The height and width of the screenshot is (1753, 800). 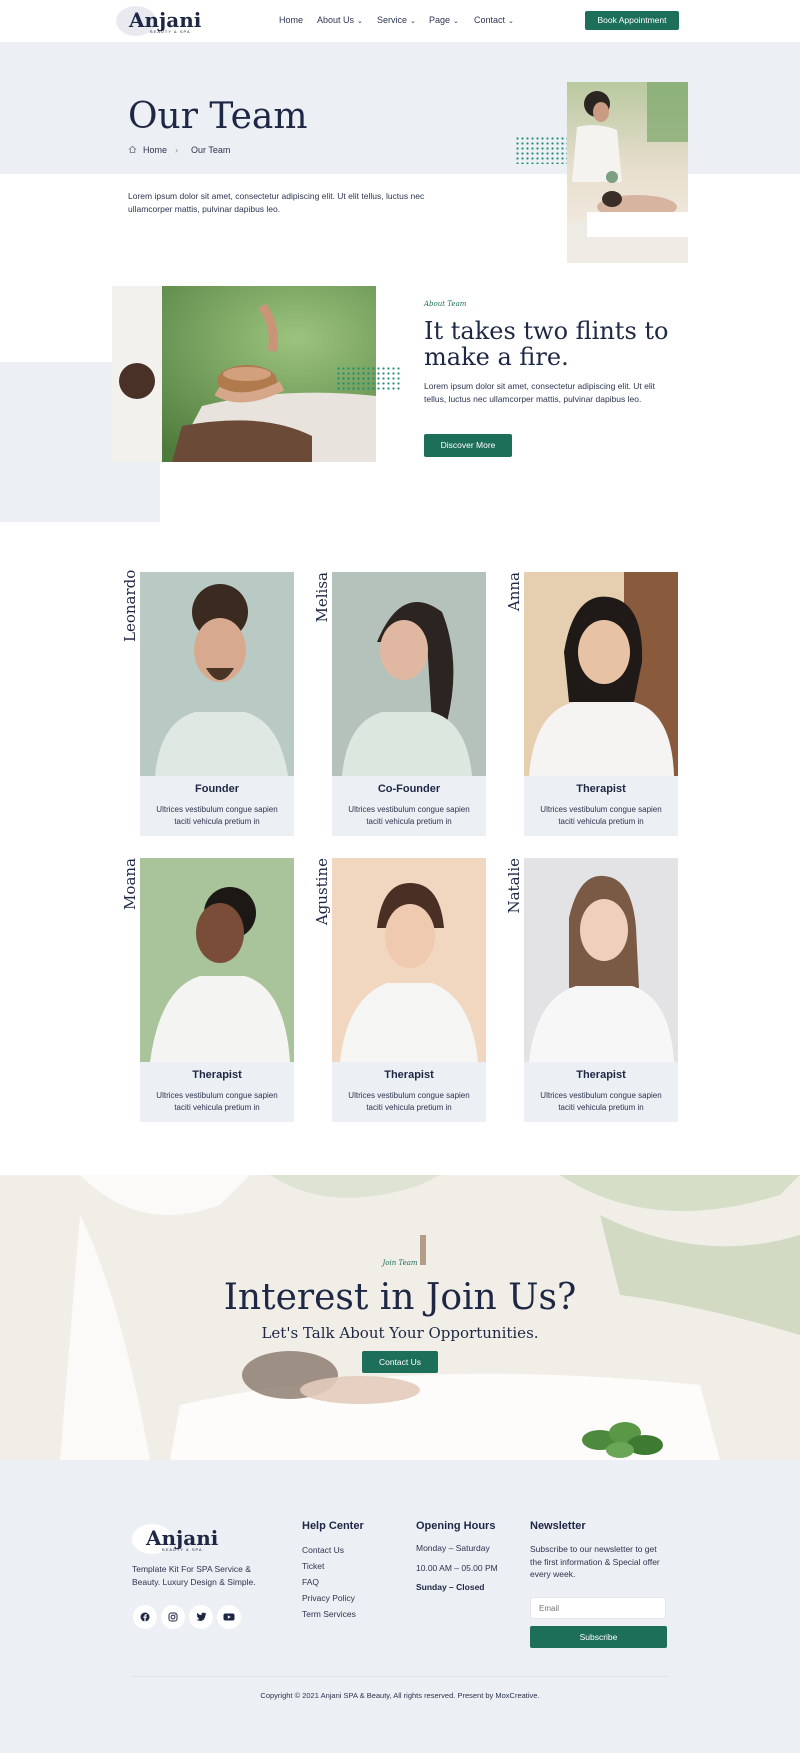 What do you see at coordinates (170, 31) in the screenshot?
I see `logo-subtitle: BEAUTY & SPA` at bounding box center [170, 31].